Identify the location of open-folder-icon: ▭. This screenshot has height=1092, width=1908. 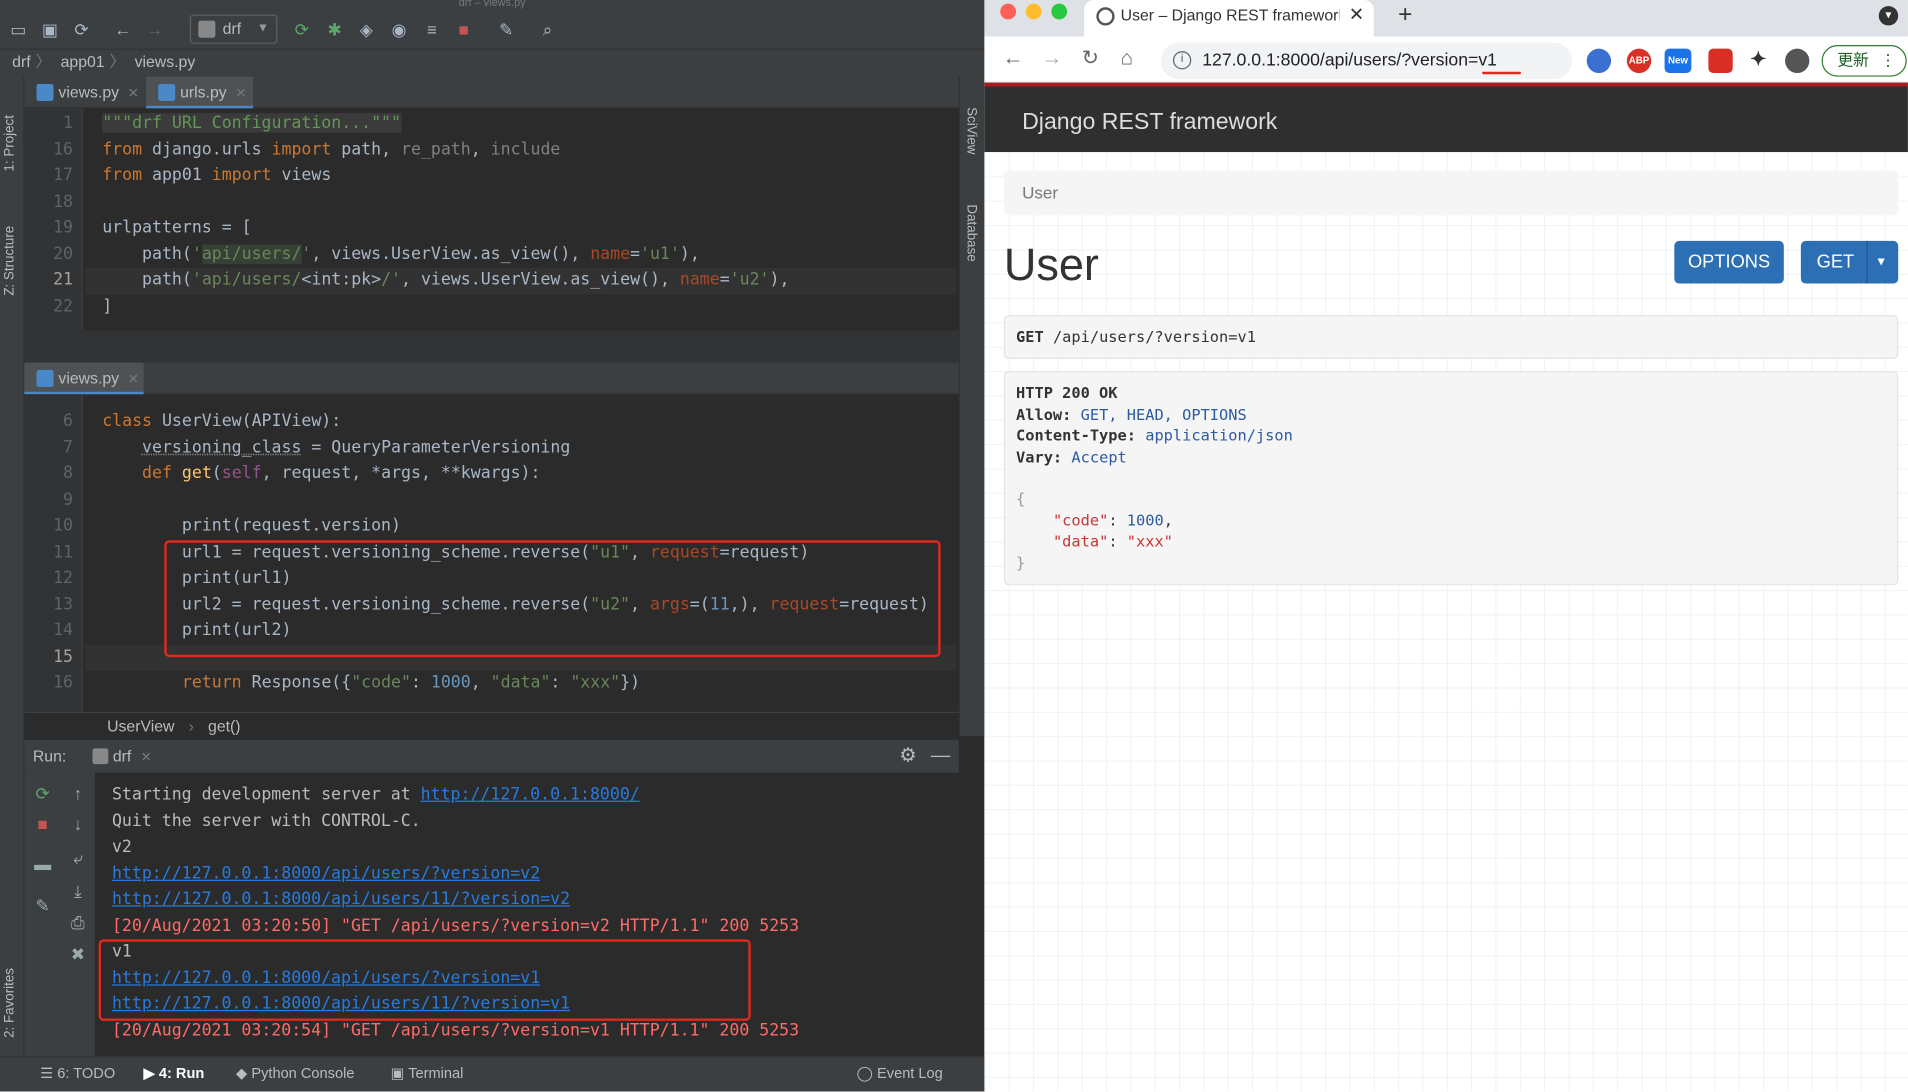
(18, 29).